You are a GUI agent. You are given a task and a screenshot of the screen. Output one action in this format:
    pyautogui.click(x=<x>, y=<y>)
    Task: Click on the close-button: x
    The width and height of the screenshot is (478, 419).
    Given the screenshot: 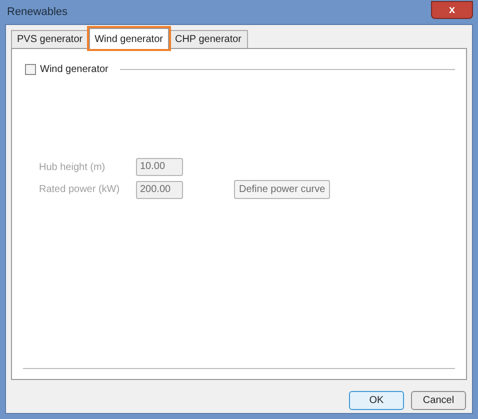 What is the action you would take?
    pyautogui.click(x=452, y=10)
    